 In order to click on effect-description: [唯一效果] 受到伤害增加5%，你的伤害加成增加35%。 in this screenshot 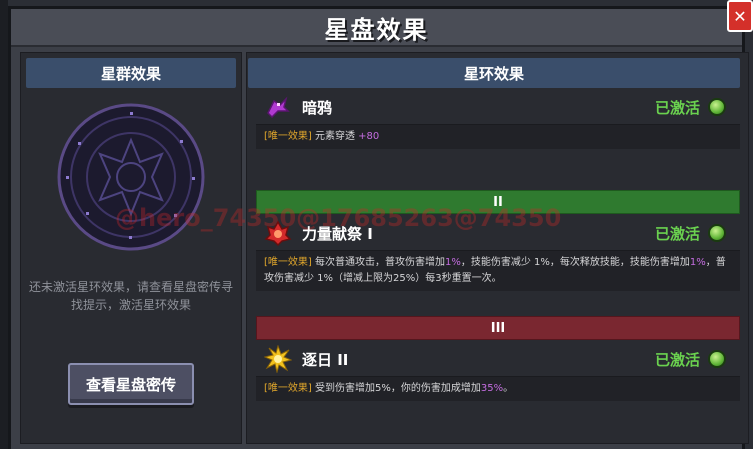, I will do `click(498, 388)`.